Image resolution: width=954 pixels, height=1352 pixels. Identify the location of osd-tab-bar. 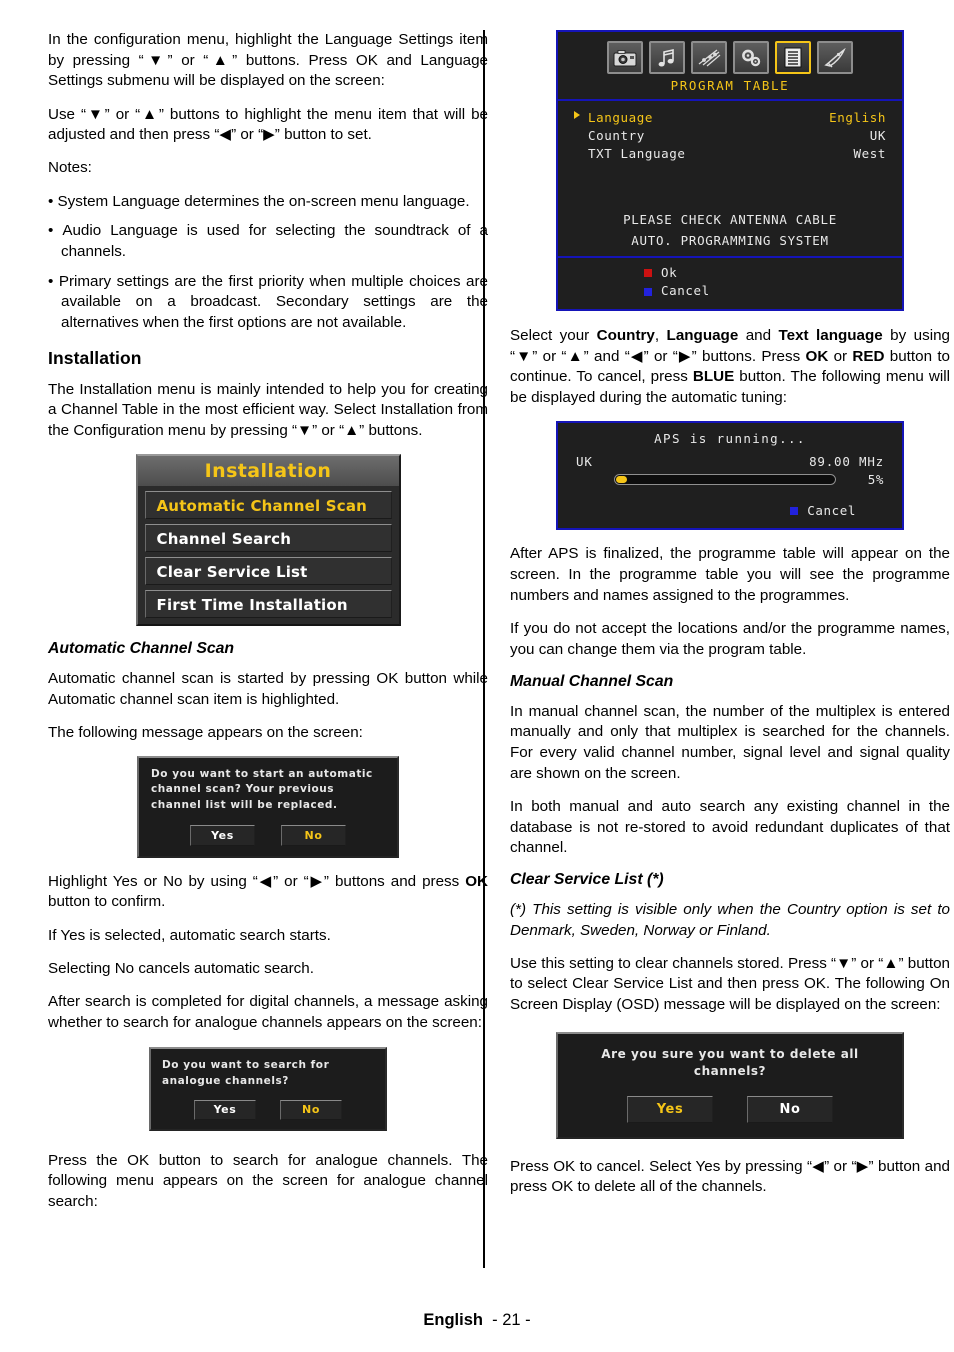
(730, 54).